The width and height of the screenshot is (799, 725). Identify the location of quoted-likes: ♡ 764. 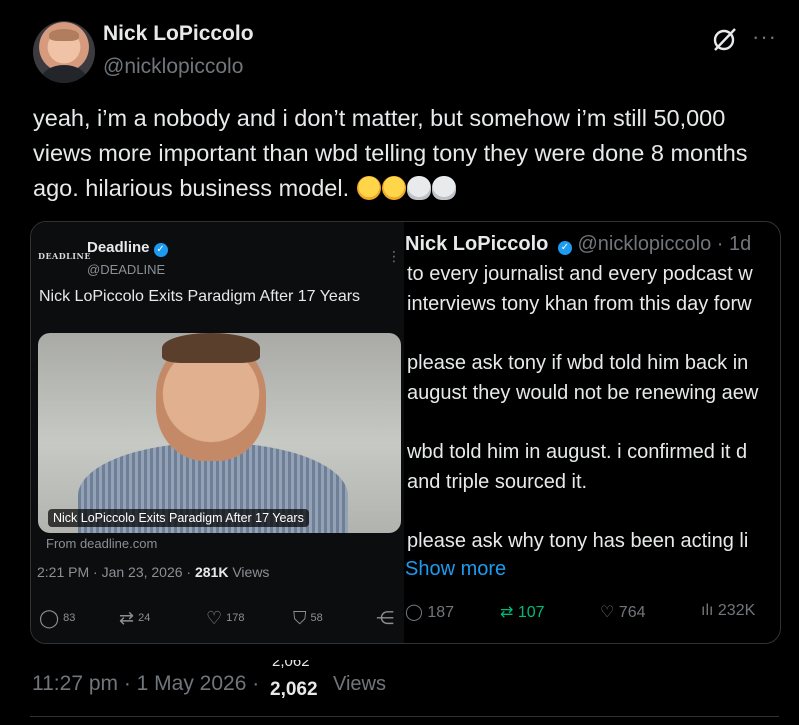
(623, 612).